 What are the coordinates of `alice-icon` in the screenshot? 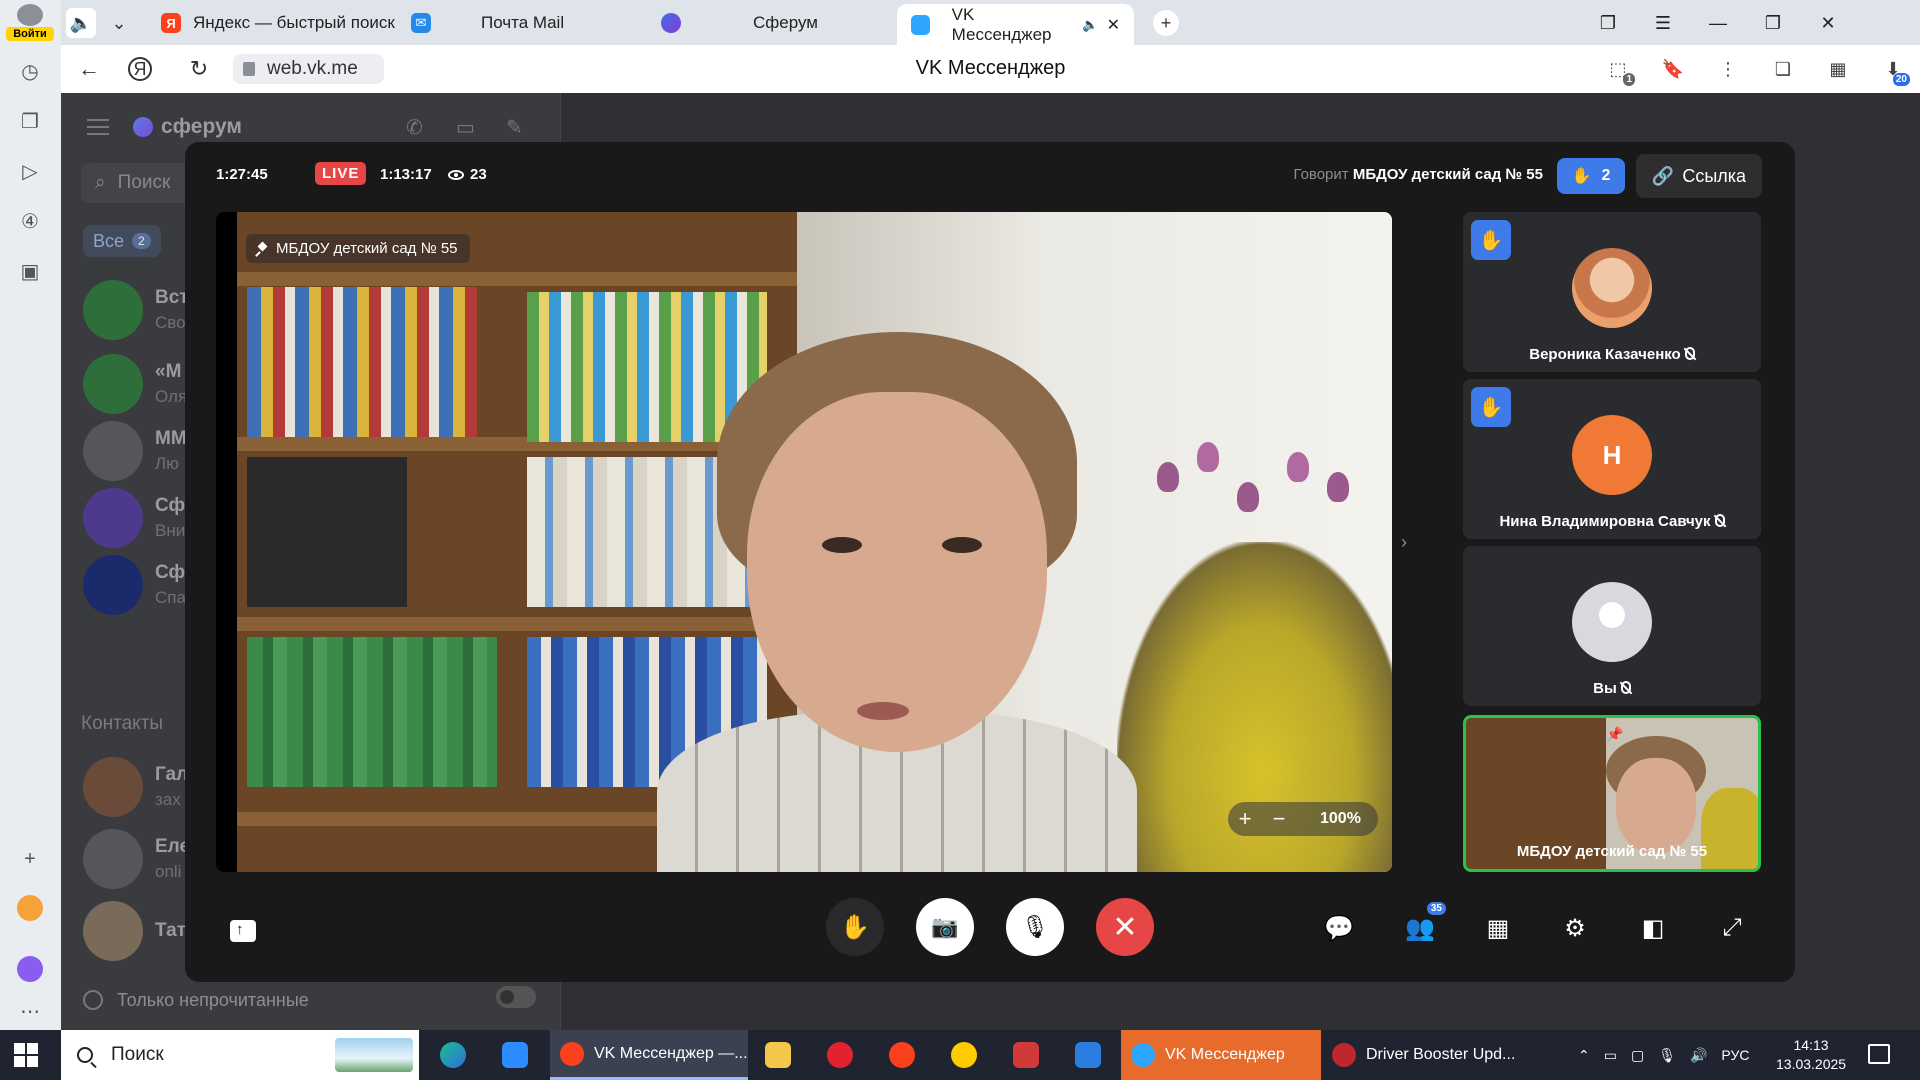 It's located at (30, 969).